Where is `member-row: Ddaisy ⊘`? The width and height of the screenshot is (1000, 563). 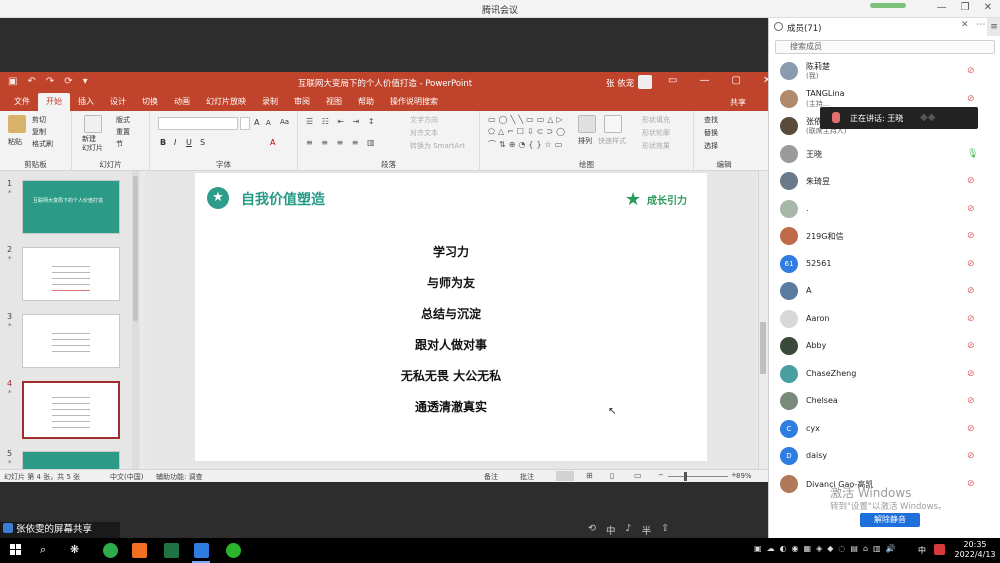 member-row: Ddaisy ⊘ is located at coordinates (884, 456).